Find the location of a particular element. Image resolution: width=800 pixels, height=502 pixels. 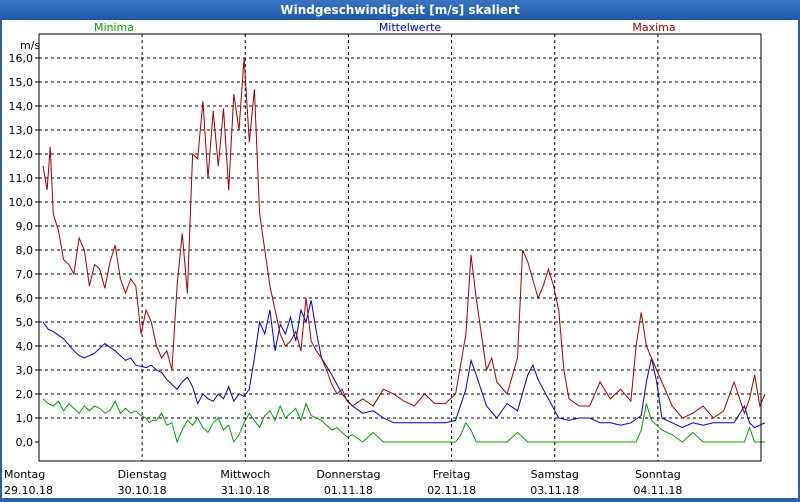

y-tick-label: 7,0 is located at coordinates (25, 274).